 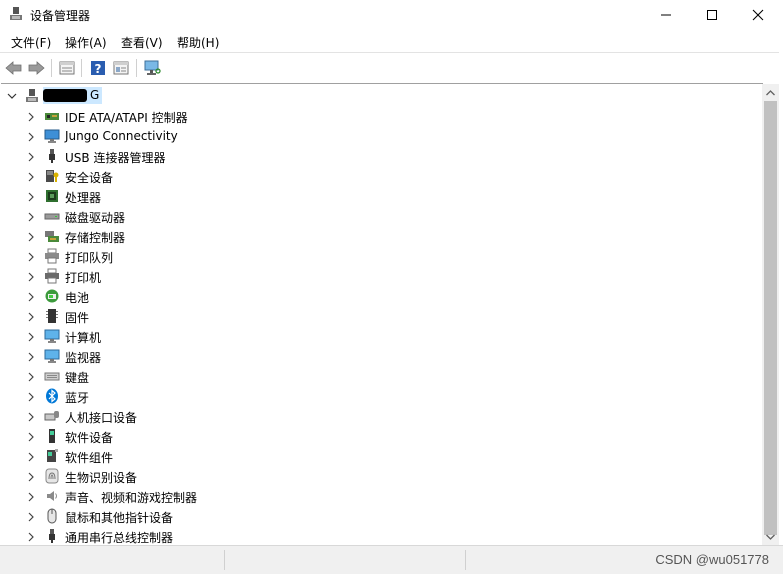 I want to click on tree-item-label: 生物识别设备, so click(x=101, y=478).